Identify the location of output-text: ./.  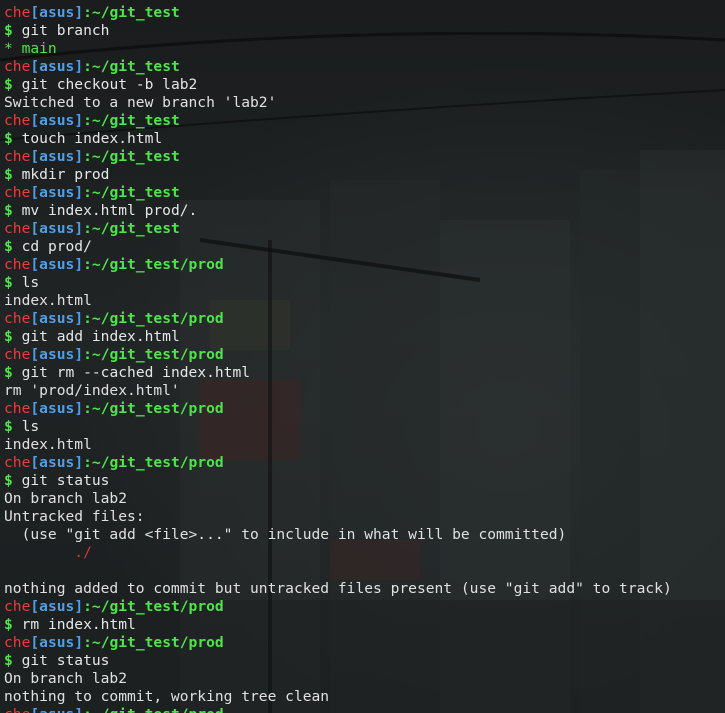
(48, 552).